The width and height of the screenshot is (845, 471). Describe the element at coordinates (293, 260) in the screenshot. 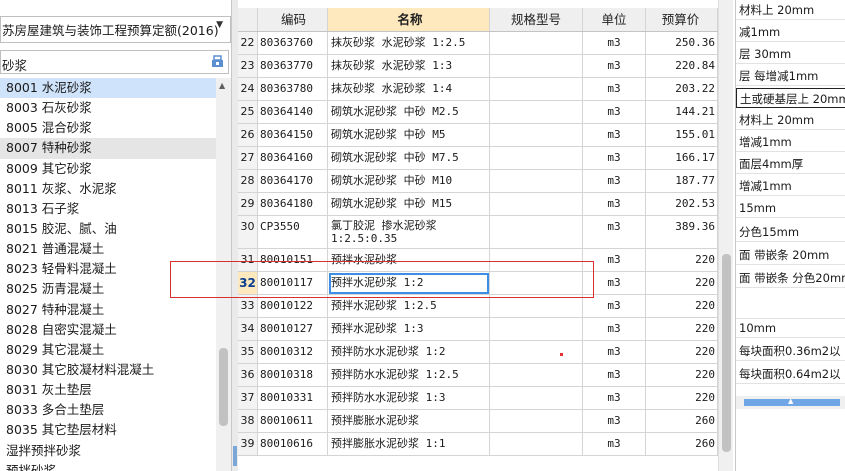

I see `code-cell: 80010151` at that location.